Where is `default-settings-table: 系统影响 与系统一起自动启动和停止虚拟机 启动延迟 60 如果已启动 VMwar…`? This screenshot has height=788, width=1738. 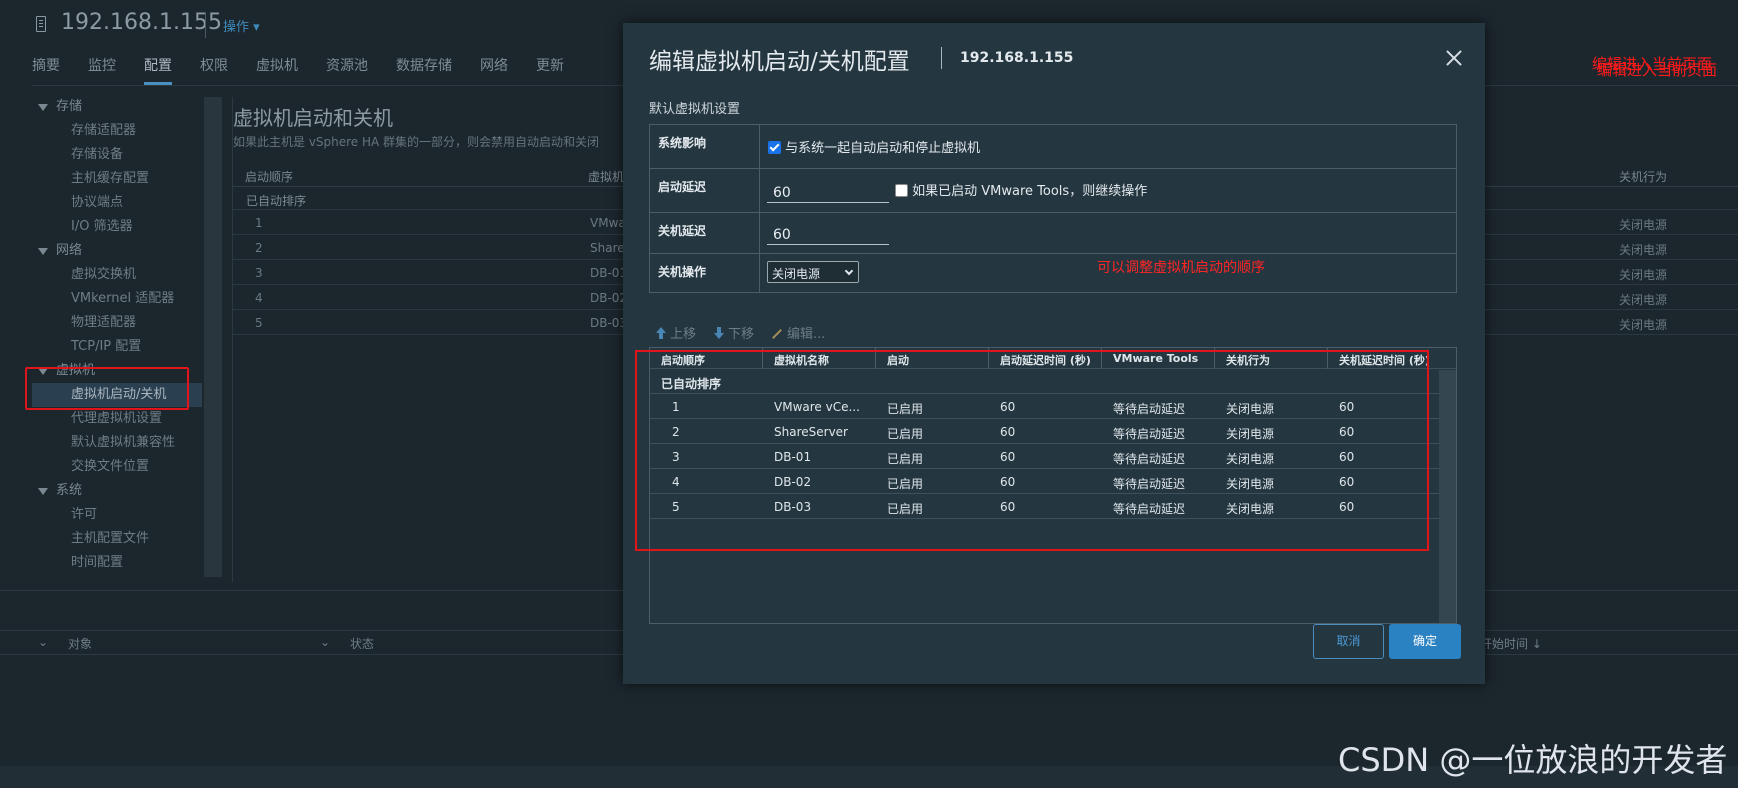 default-settings-table: 系统影响 与系统一起自动启动和停止虚拟机 启动延迟 60 如果已启动 VMwar… is located at coordinates (1053, 208).